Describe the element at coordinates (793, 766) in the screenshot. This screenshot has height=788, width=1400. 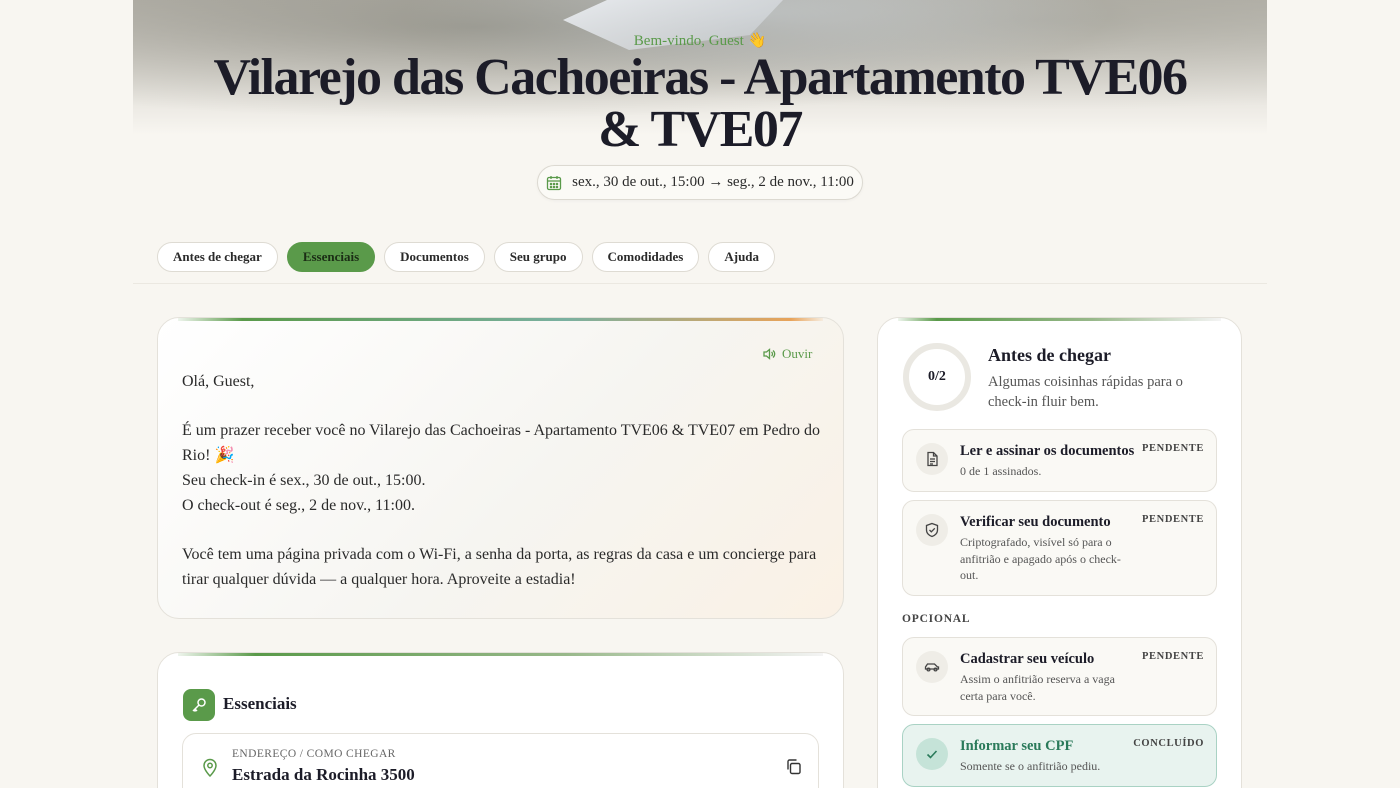
I see `copy-icon` at that location.